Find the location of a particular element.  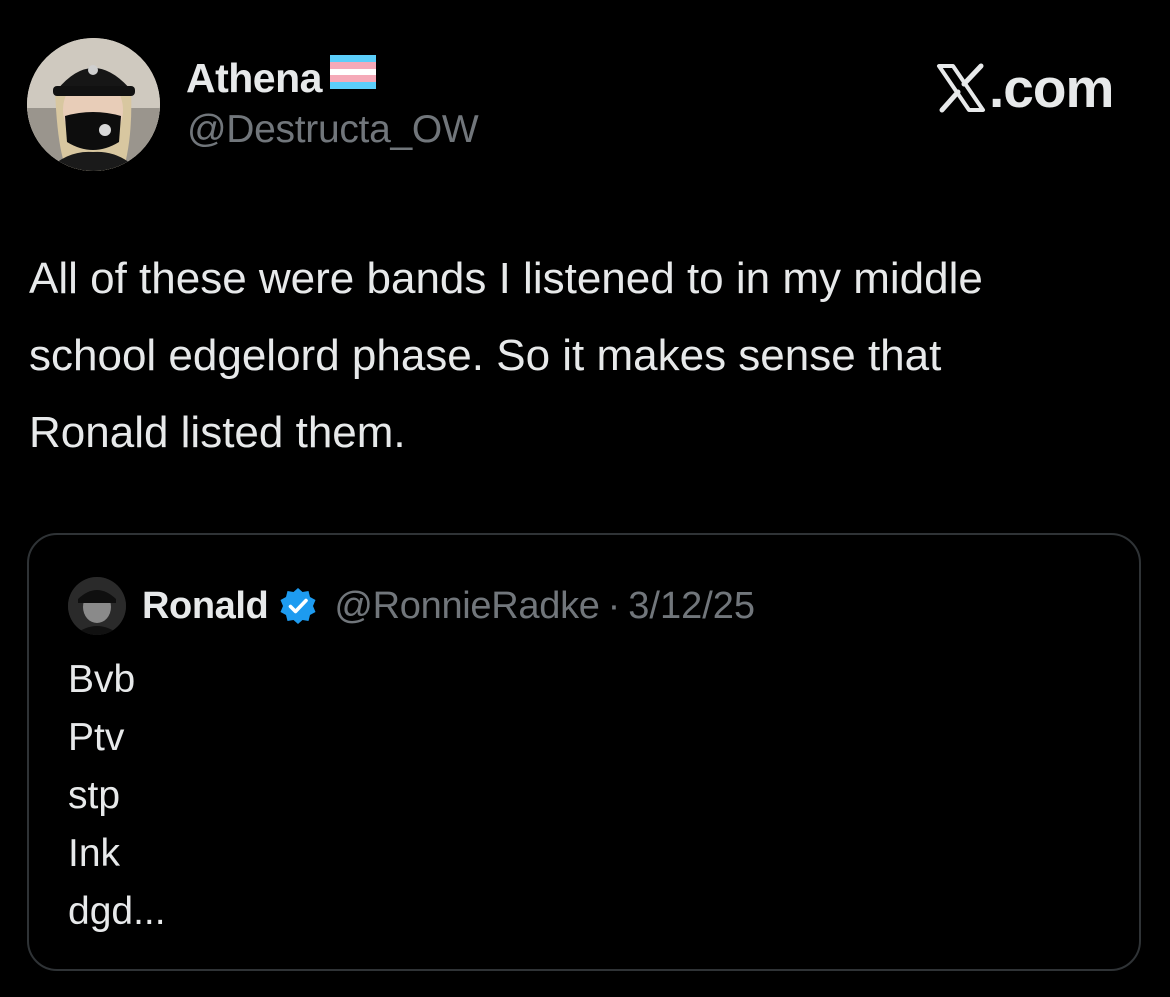

author-handle: @Destructa_OW is located at coordinates (333, 130).